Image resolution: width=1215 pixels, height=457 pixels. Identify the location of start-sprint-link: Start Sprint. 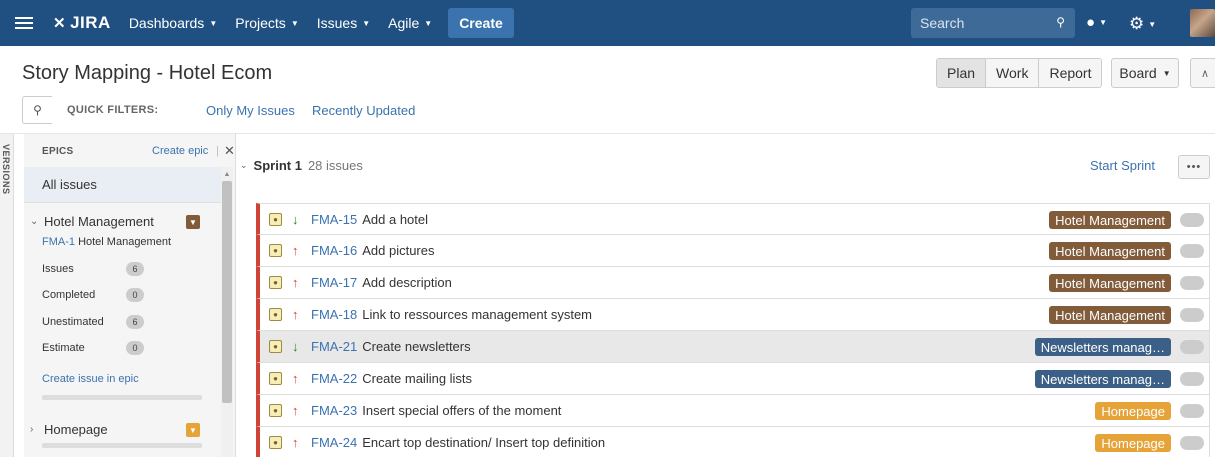
(1122, 165).